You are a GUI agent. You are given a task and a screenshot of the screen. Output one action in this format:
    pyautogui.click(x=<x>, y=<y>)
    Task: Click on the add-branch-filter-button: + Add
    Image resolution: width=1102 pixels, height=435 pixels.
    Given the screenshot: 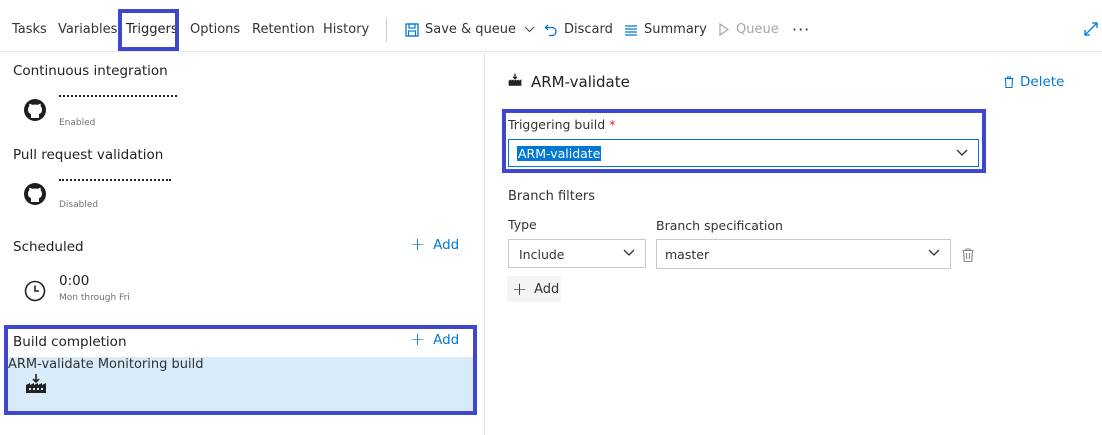 What is the action you would take?
    pyautogui.click(x=534, y=289)
    